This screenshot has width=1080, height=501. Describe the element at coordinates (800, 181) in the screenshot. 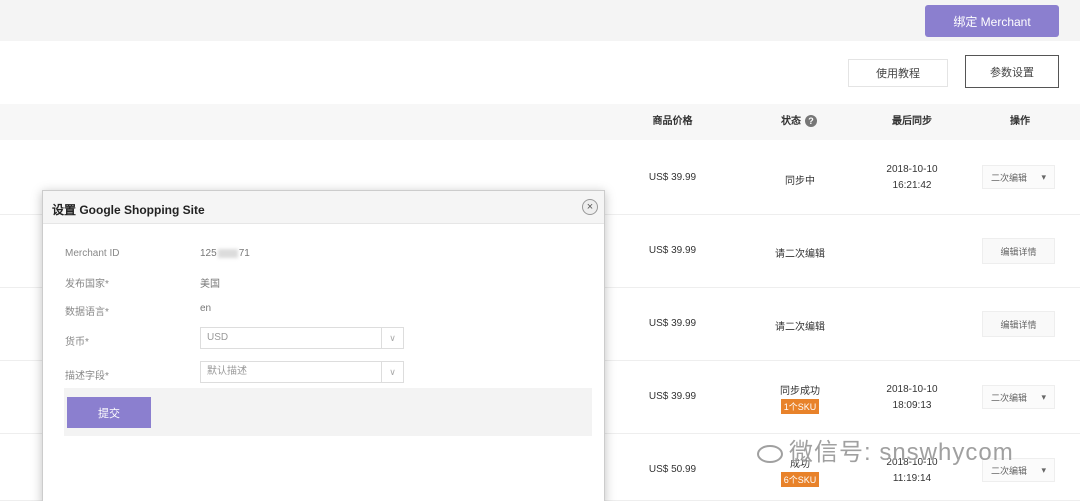

I see `row-status: 同步中` at that location.